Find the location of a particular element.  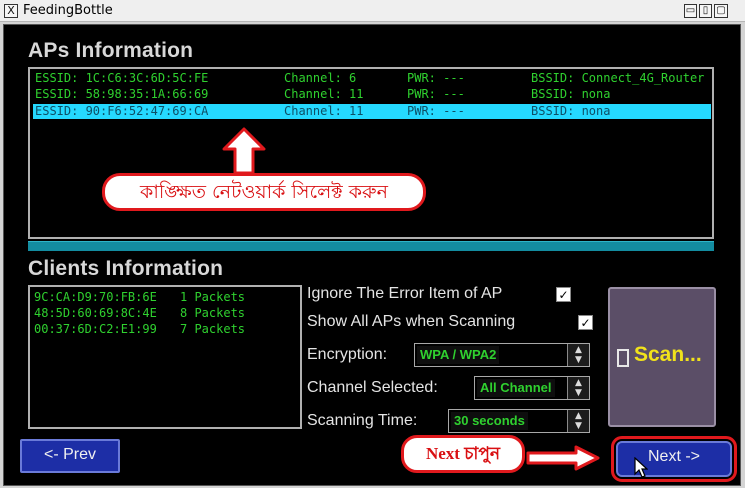

aps-section-title: APs Information is located at coordinates (111, 50).